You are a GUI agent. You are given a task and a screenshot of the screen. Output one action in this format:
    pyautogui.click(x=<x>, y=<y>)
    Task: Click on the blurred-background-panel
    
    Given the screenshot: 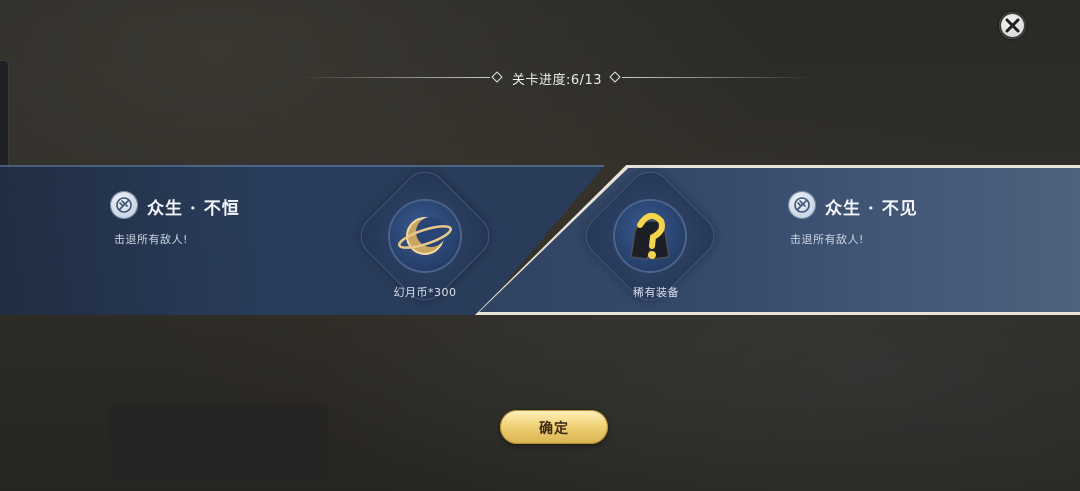 What is the action you would take?
    pyautogui.click(x=218, y=442)
    